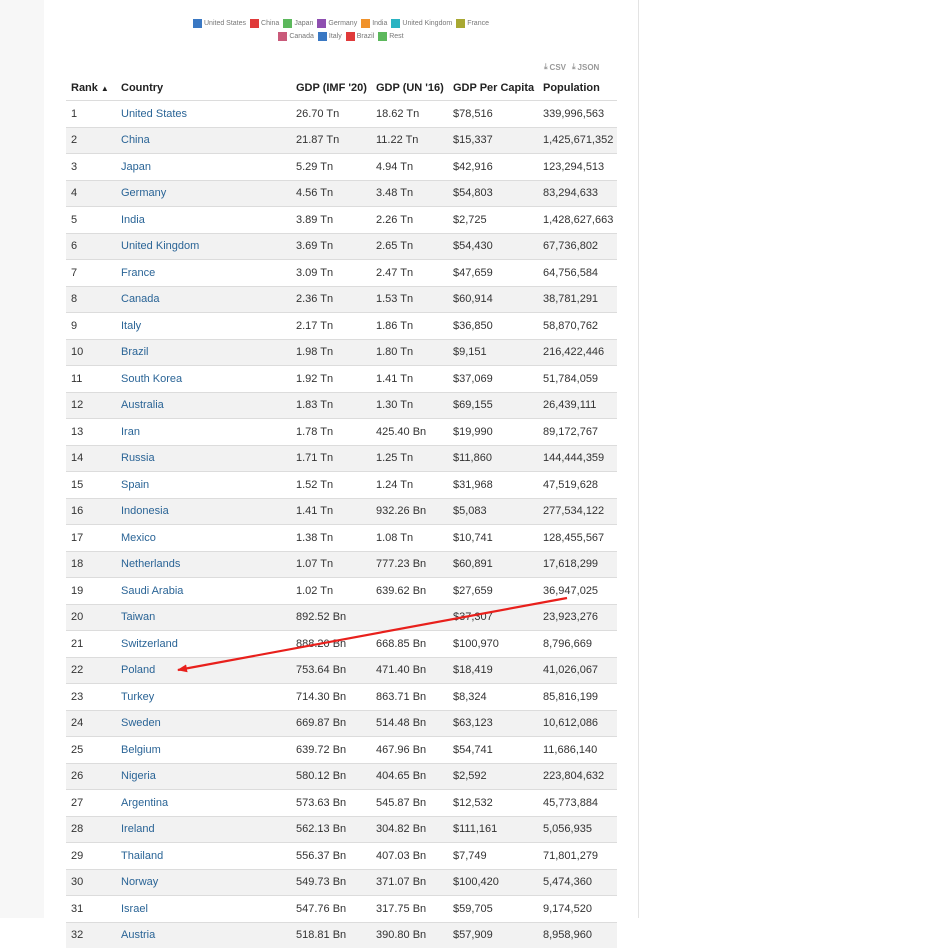  Describe the element at coordinates (493, 352) in the screenshot. I see `gdp-per-capita-cell: $9,151` at that location.